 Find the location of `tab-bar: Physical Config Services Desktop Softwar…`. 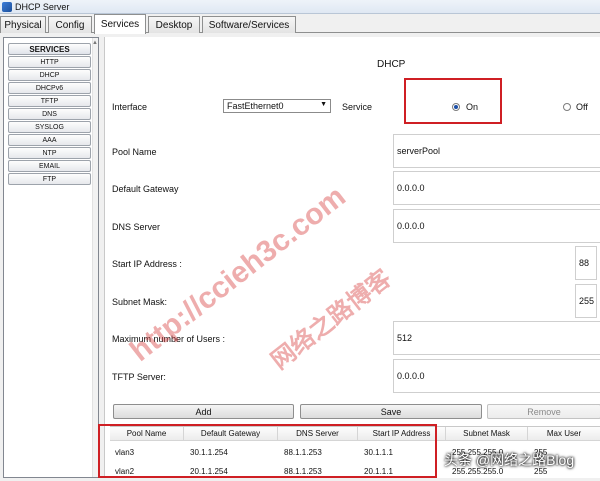

tab-bar: Physical Config Services Desktop Softwar… is located at coordinates (300, 24).